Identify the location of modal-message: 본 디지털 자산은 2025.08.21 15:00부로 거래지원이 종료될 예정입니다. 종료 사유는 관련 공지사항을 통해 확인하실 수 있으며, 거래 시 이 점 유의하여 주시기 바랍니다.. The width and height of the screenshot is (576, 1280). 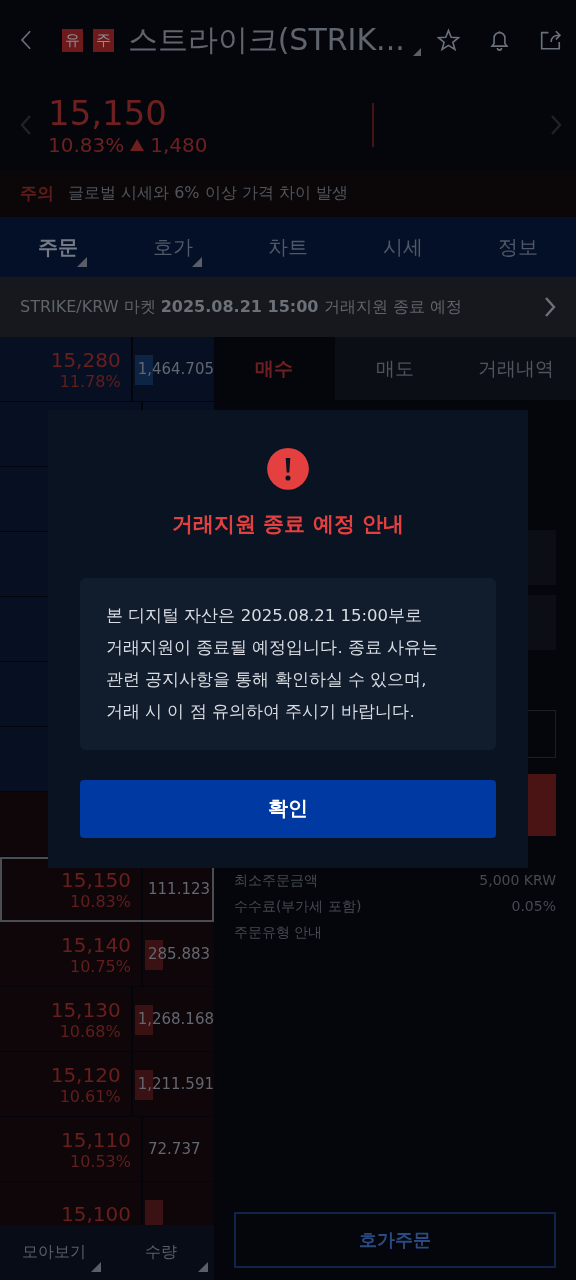
(288, 663).